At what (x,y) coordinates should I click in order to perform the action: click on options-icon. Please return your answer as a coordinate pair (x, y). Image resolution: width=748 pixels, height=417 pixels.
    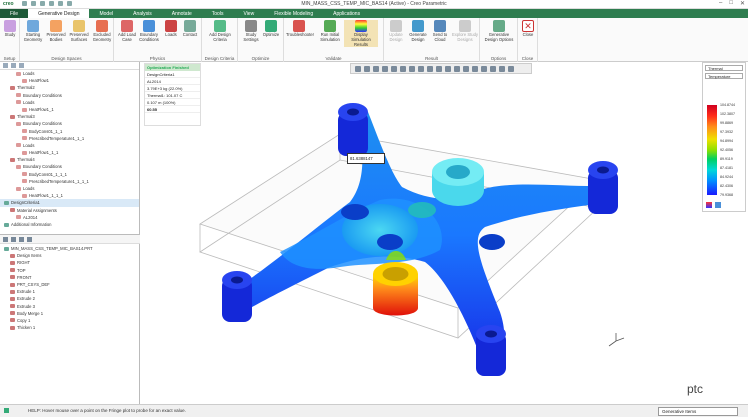
    Looking at the image, I should click on (499, 26).